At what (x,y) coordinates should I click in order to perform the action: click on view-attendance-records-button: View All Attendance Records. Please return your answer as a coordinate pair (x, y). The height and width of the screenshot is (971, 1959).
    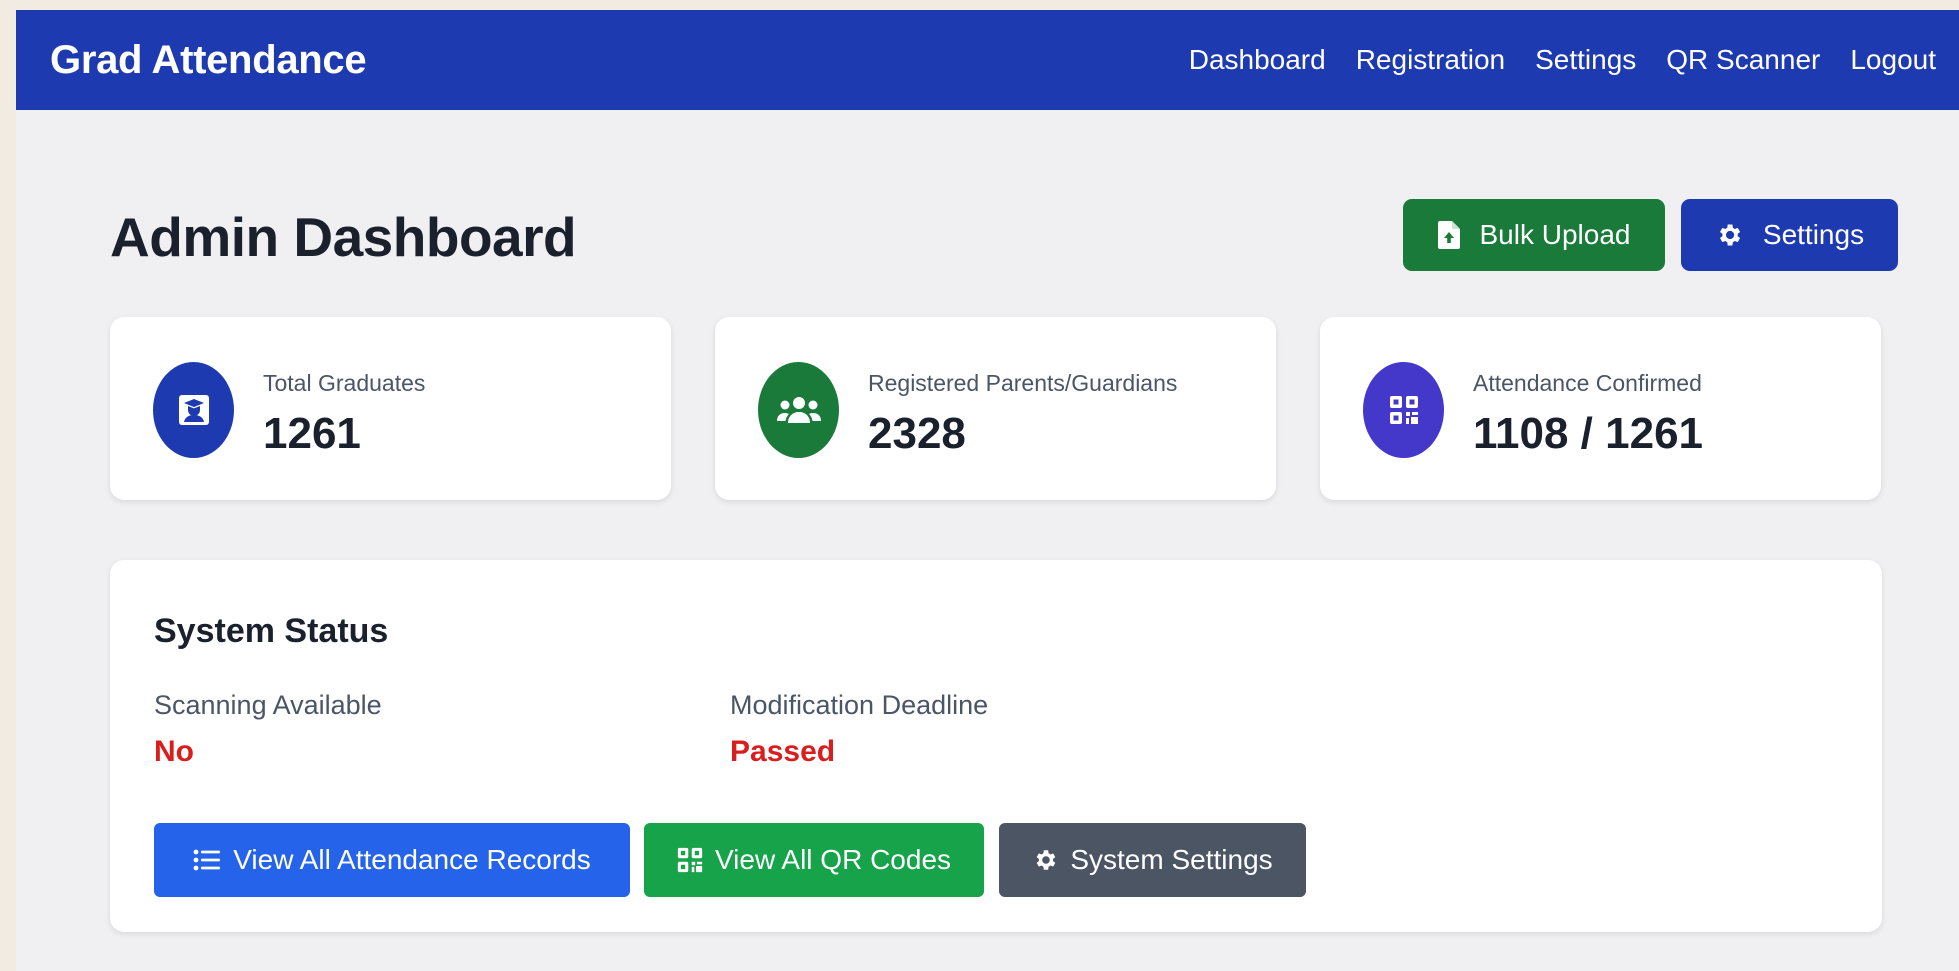
    Looking at the image, I should click on (392, 860).